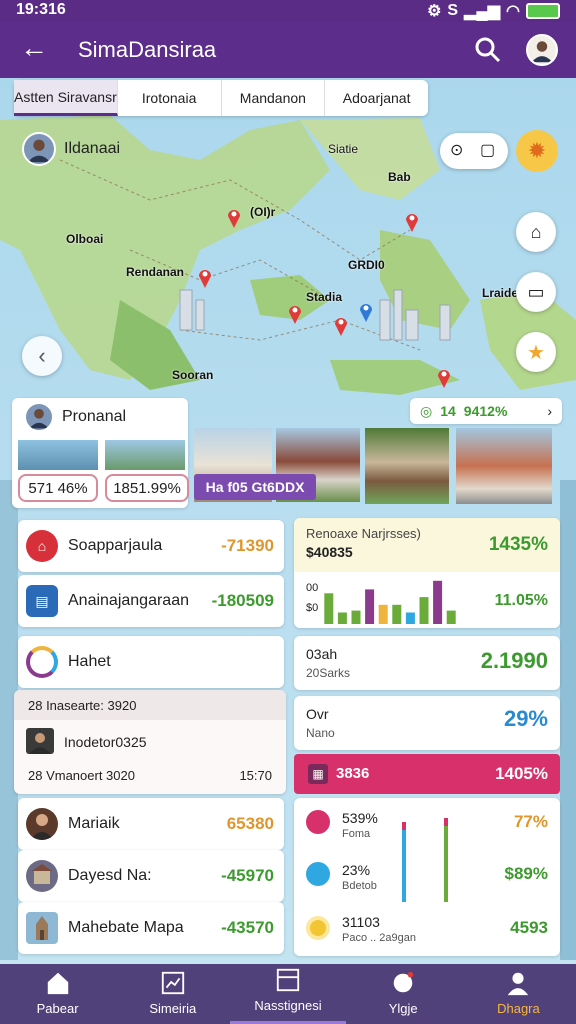 Image resolution: width=576 pixels, height=1024 pixels. Describe the element at coordinates (521, 600) in the screenshot. I see `revenue-bottom-pct: 11.05%` at that location.